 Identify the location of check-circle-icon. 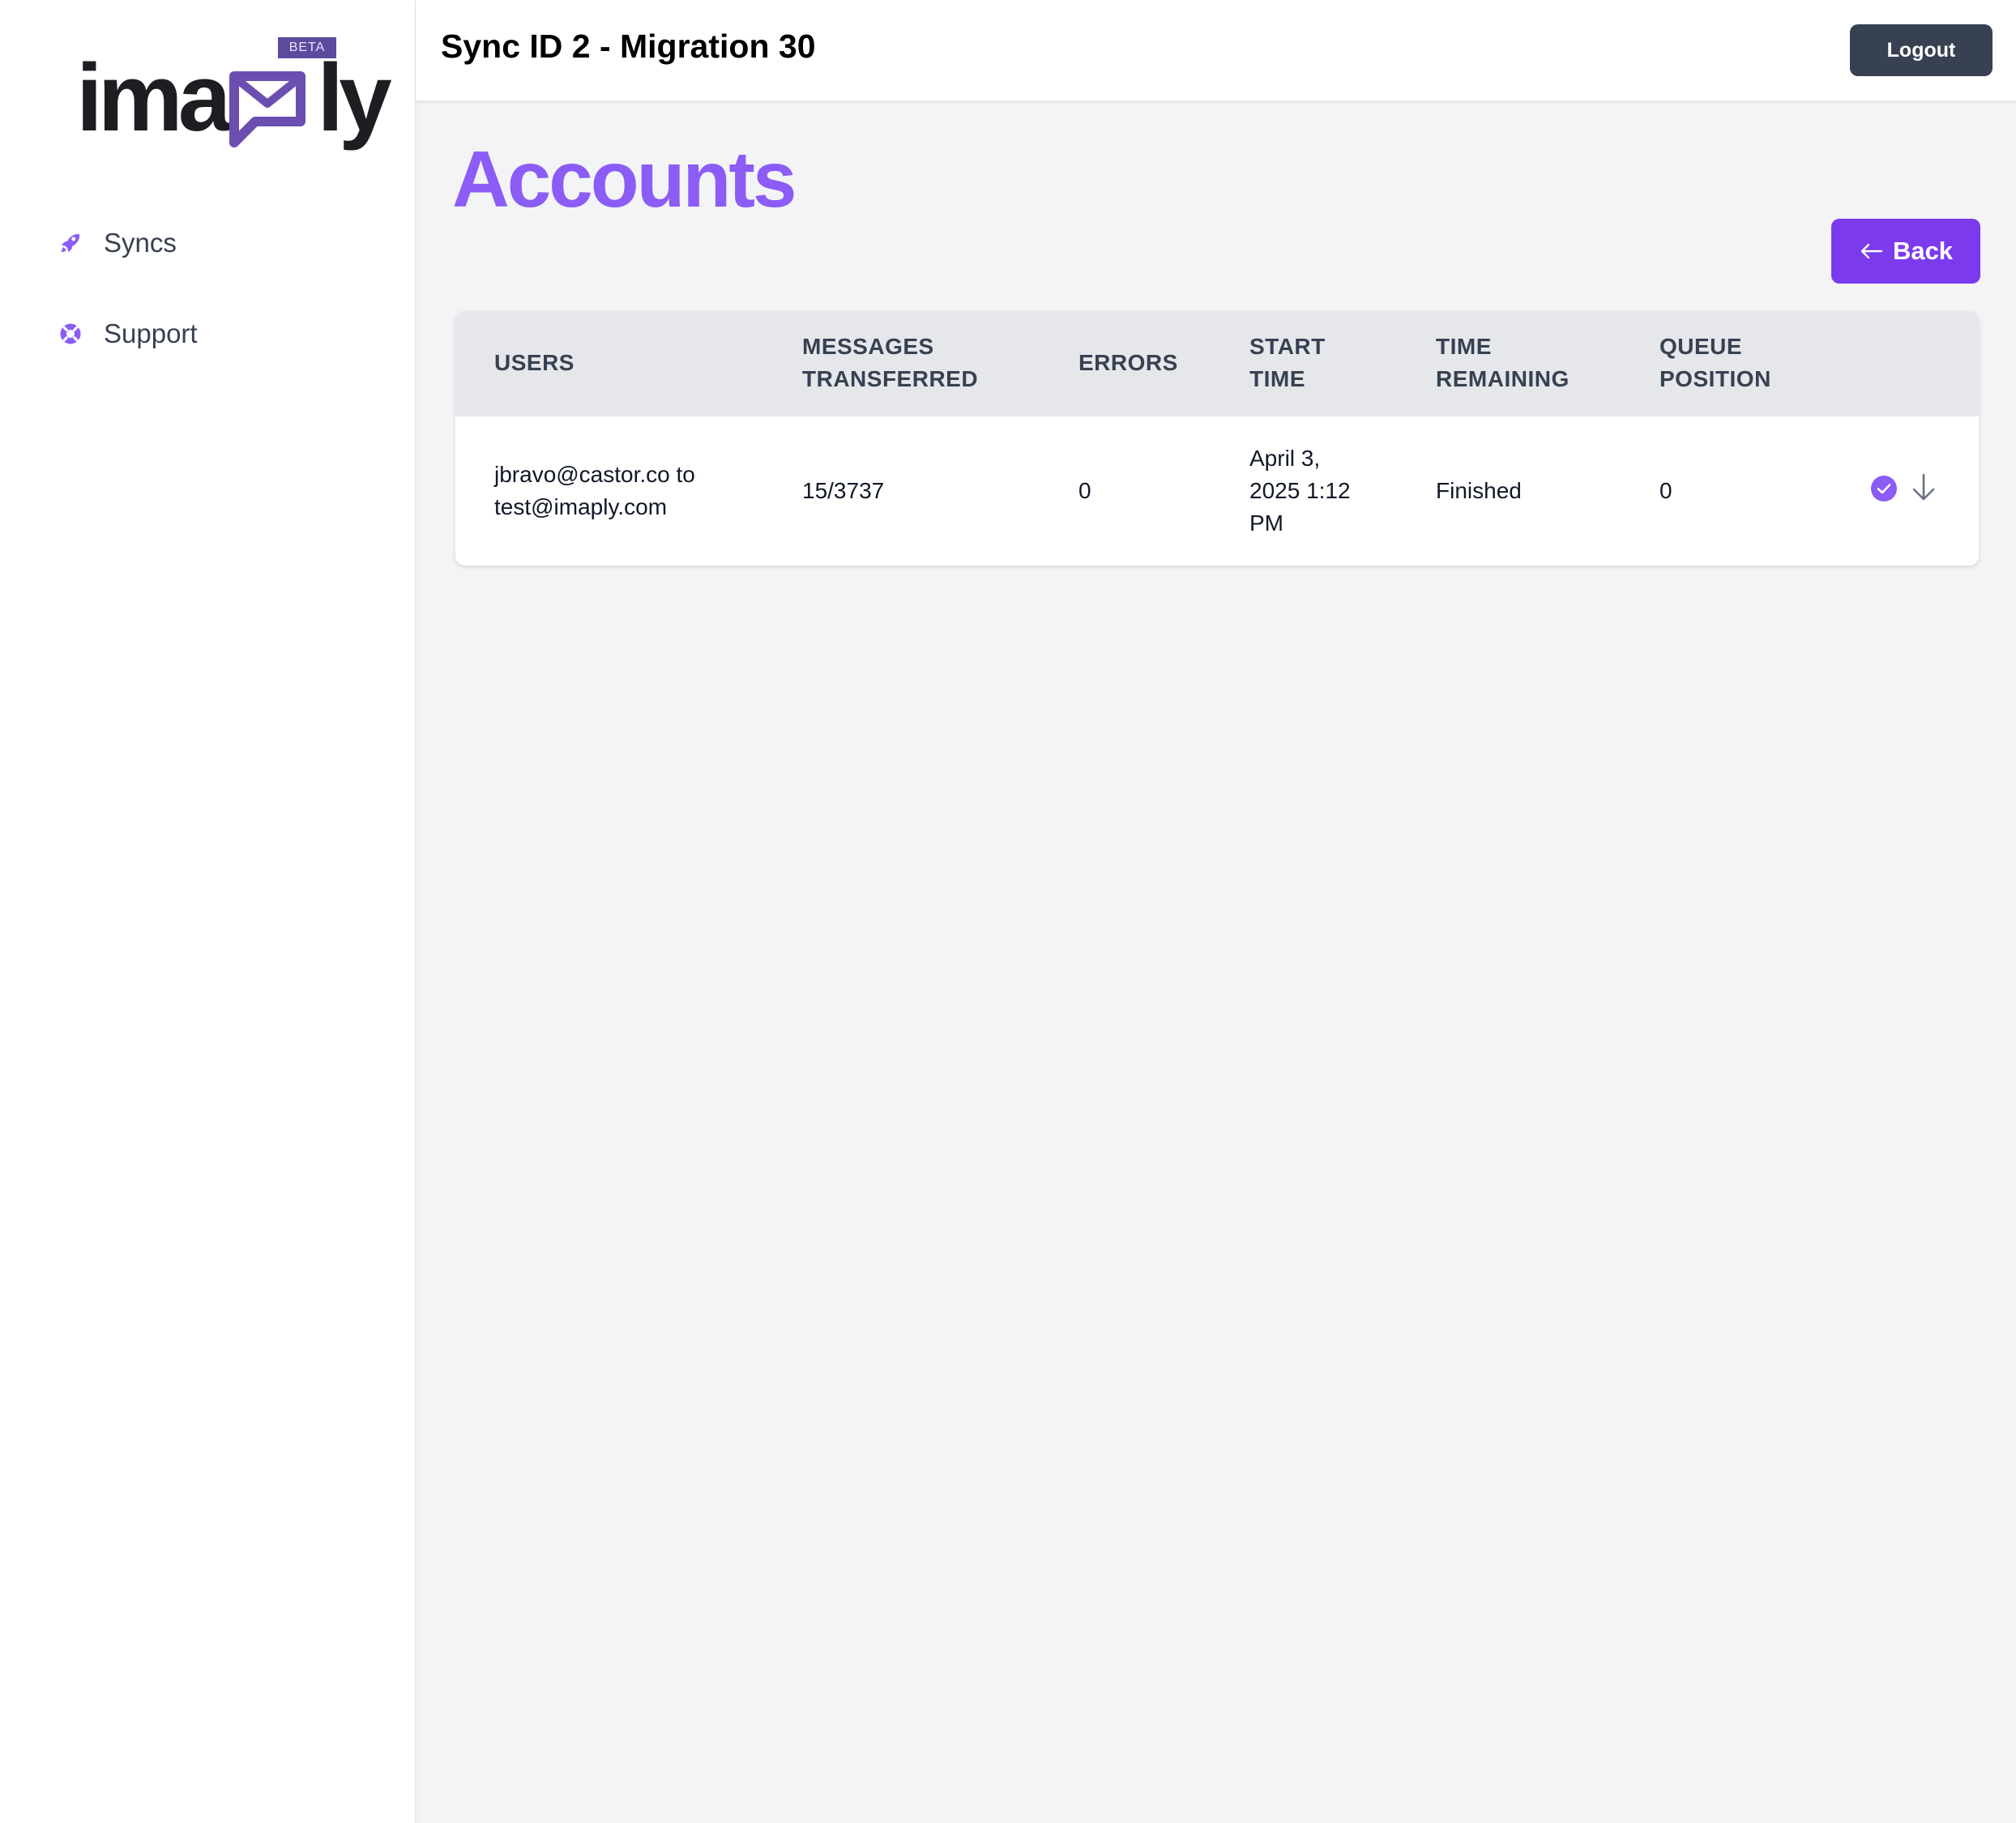
(1884, 488).